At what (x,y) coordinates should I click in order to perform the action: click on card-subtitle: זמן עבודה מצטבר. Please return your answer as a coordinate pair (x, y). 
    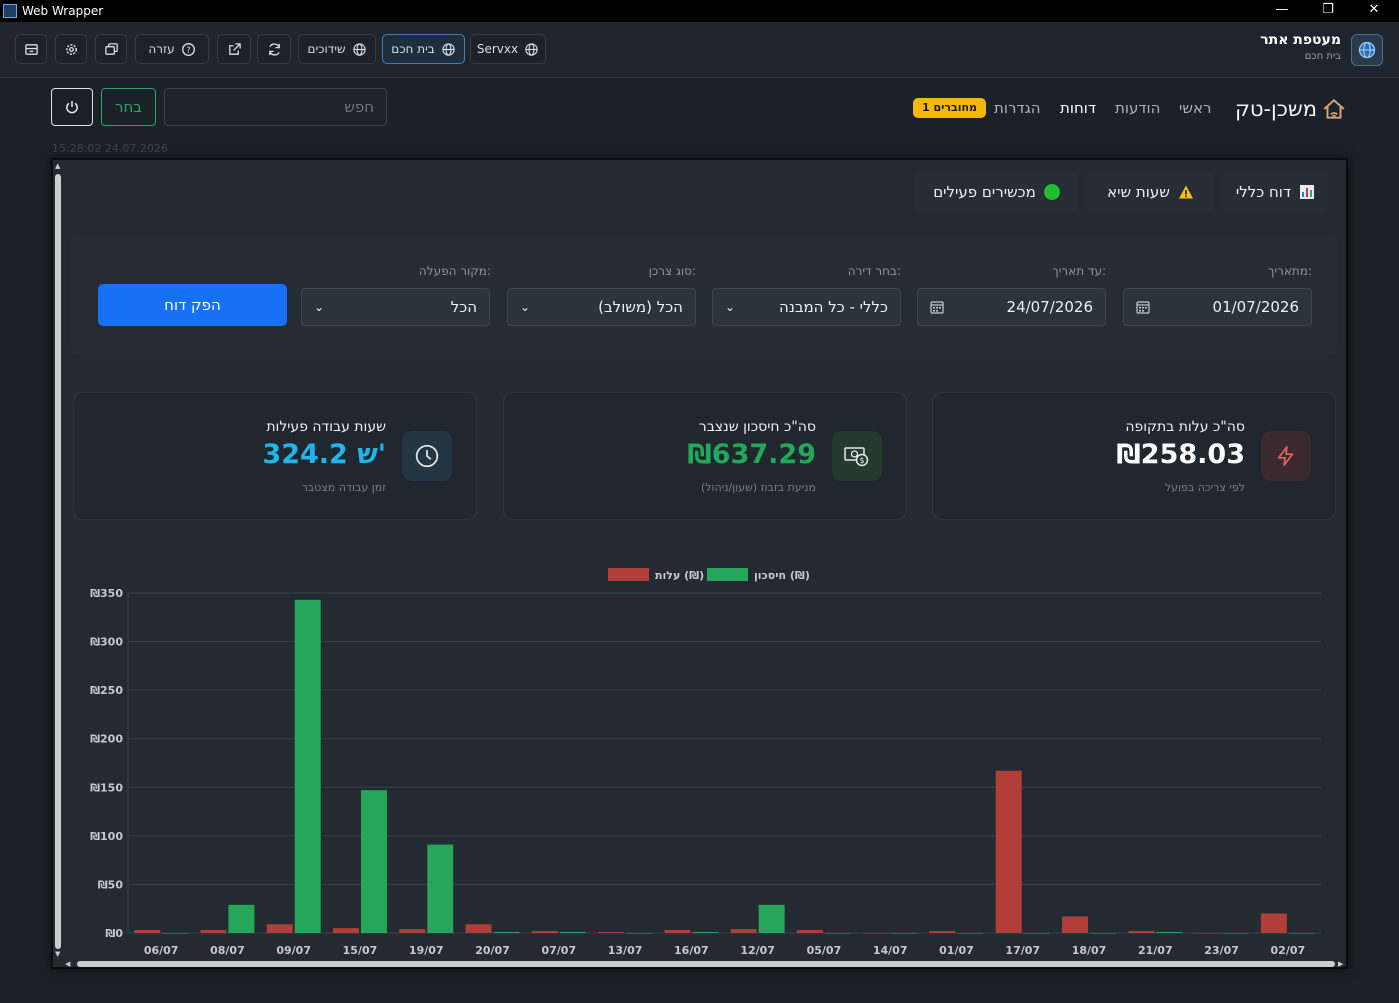
    Looking at the image, I should click on (343, 487).